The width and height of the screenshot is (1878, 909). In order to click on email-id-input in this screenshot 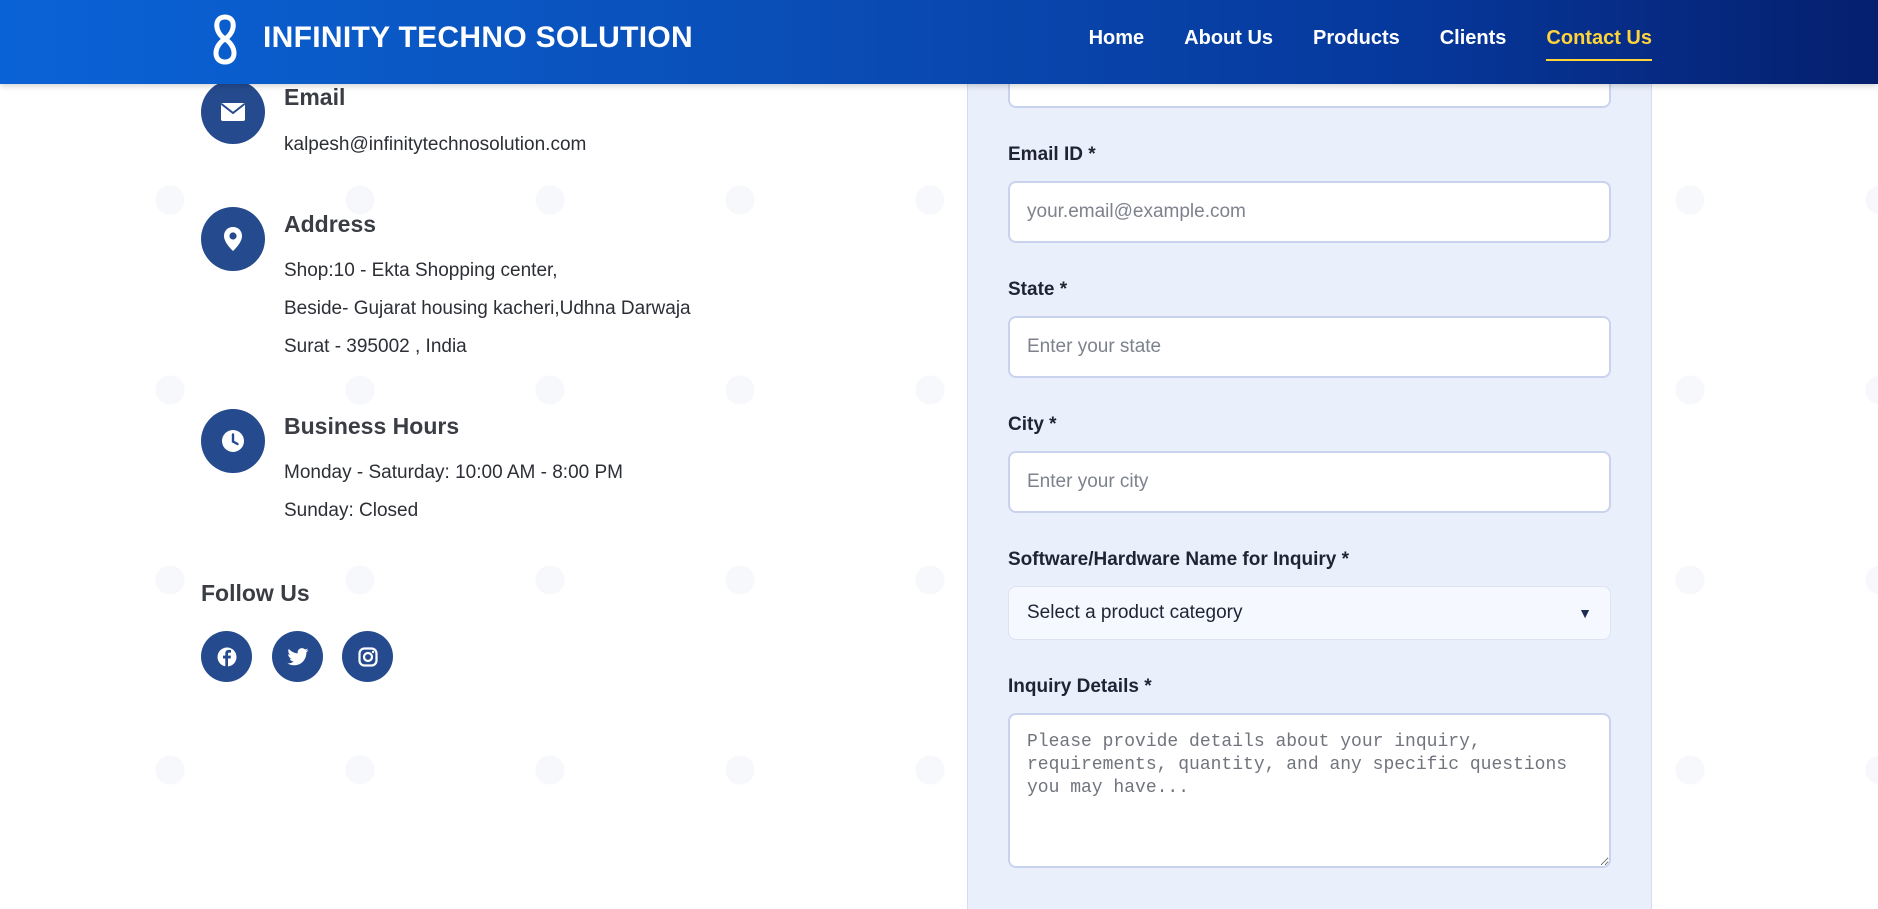, I will do `click(1309, 212)`.